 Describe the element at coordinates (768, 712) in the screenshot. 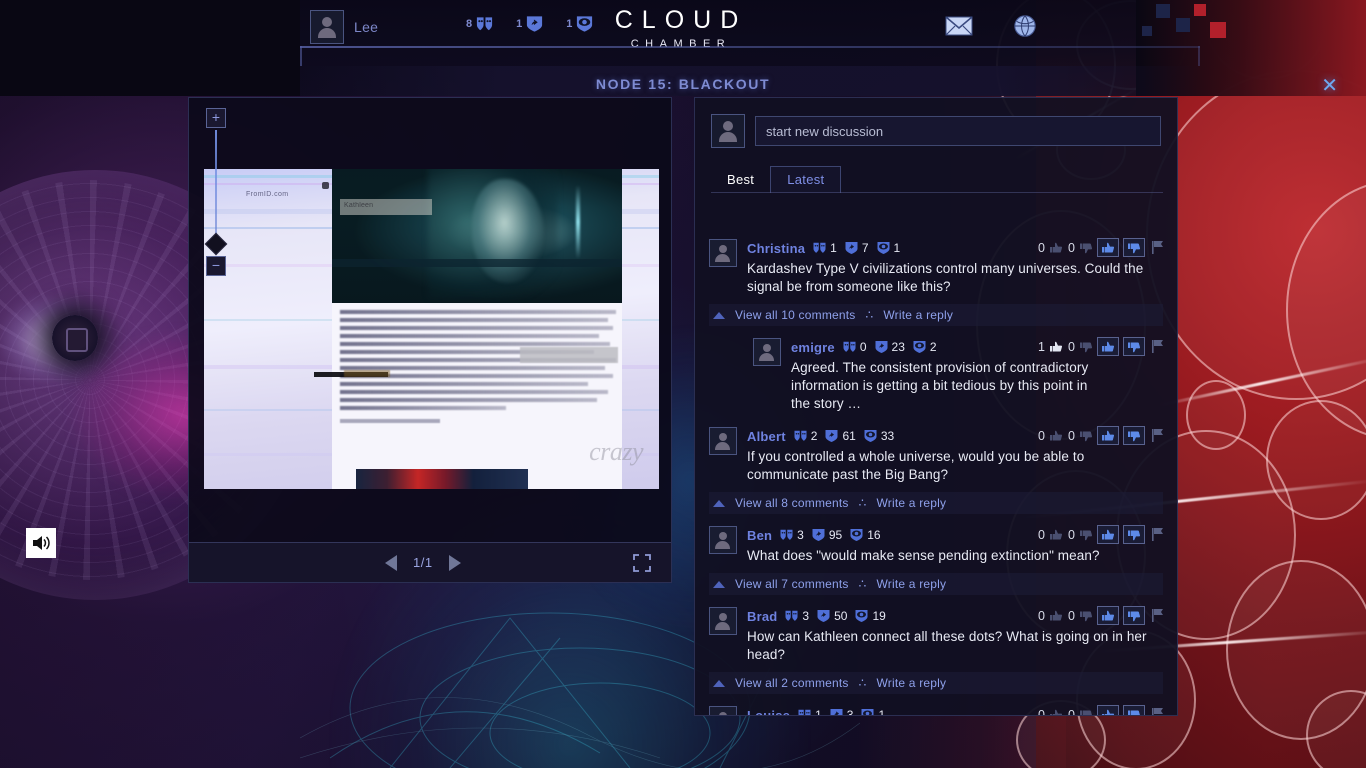

I see `comment-author: Louise` at that location.